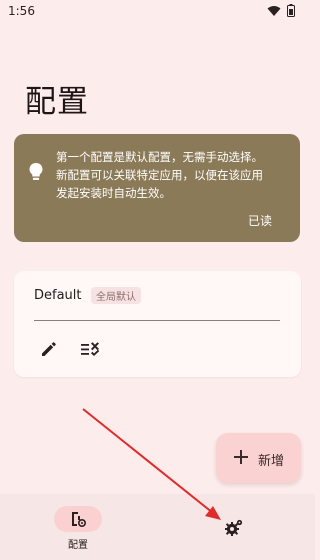 This screenshot has height=560, width=320. I want to click on tip-line-1: 第一个配置是默认配置，无需手动选择。, so click(159, 157).